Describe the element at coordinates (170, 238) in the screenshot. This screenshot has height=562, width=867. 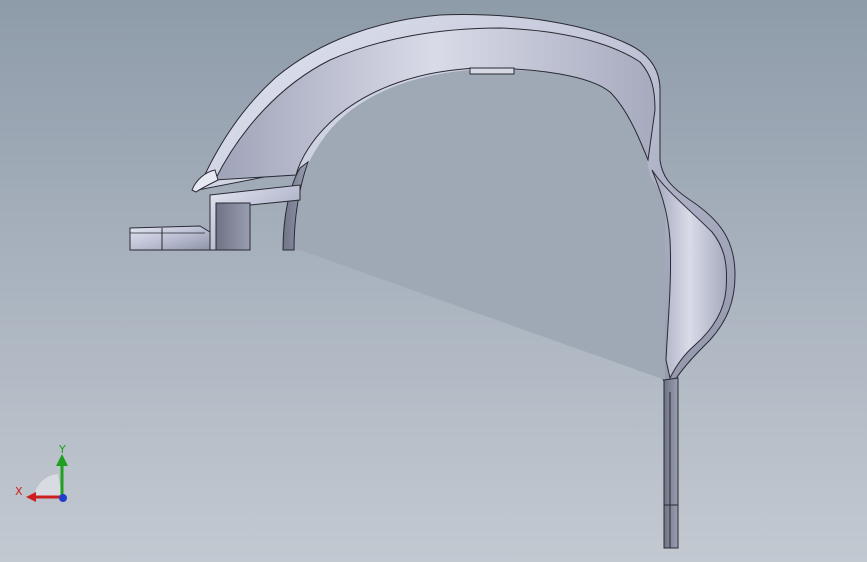
I see `left-mounting-tab` at that location.